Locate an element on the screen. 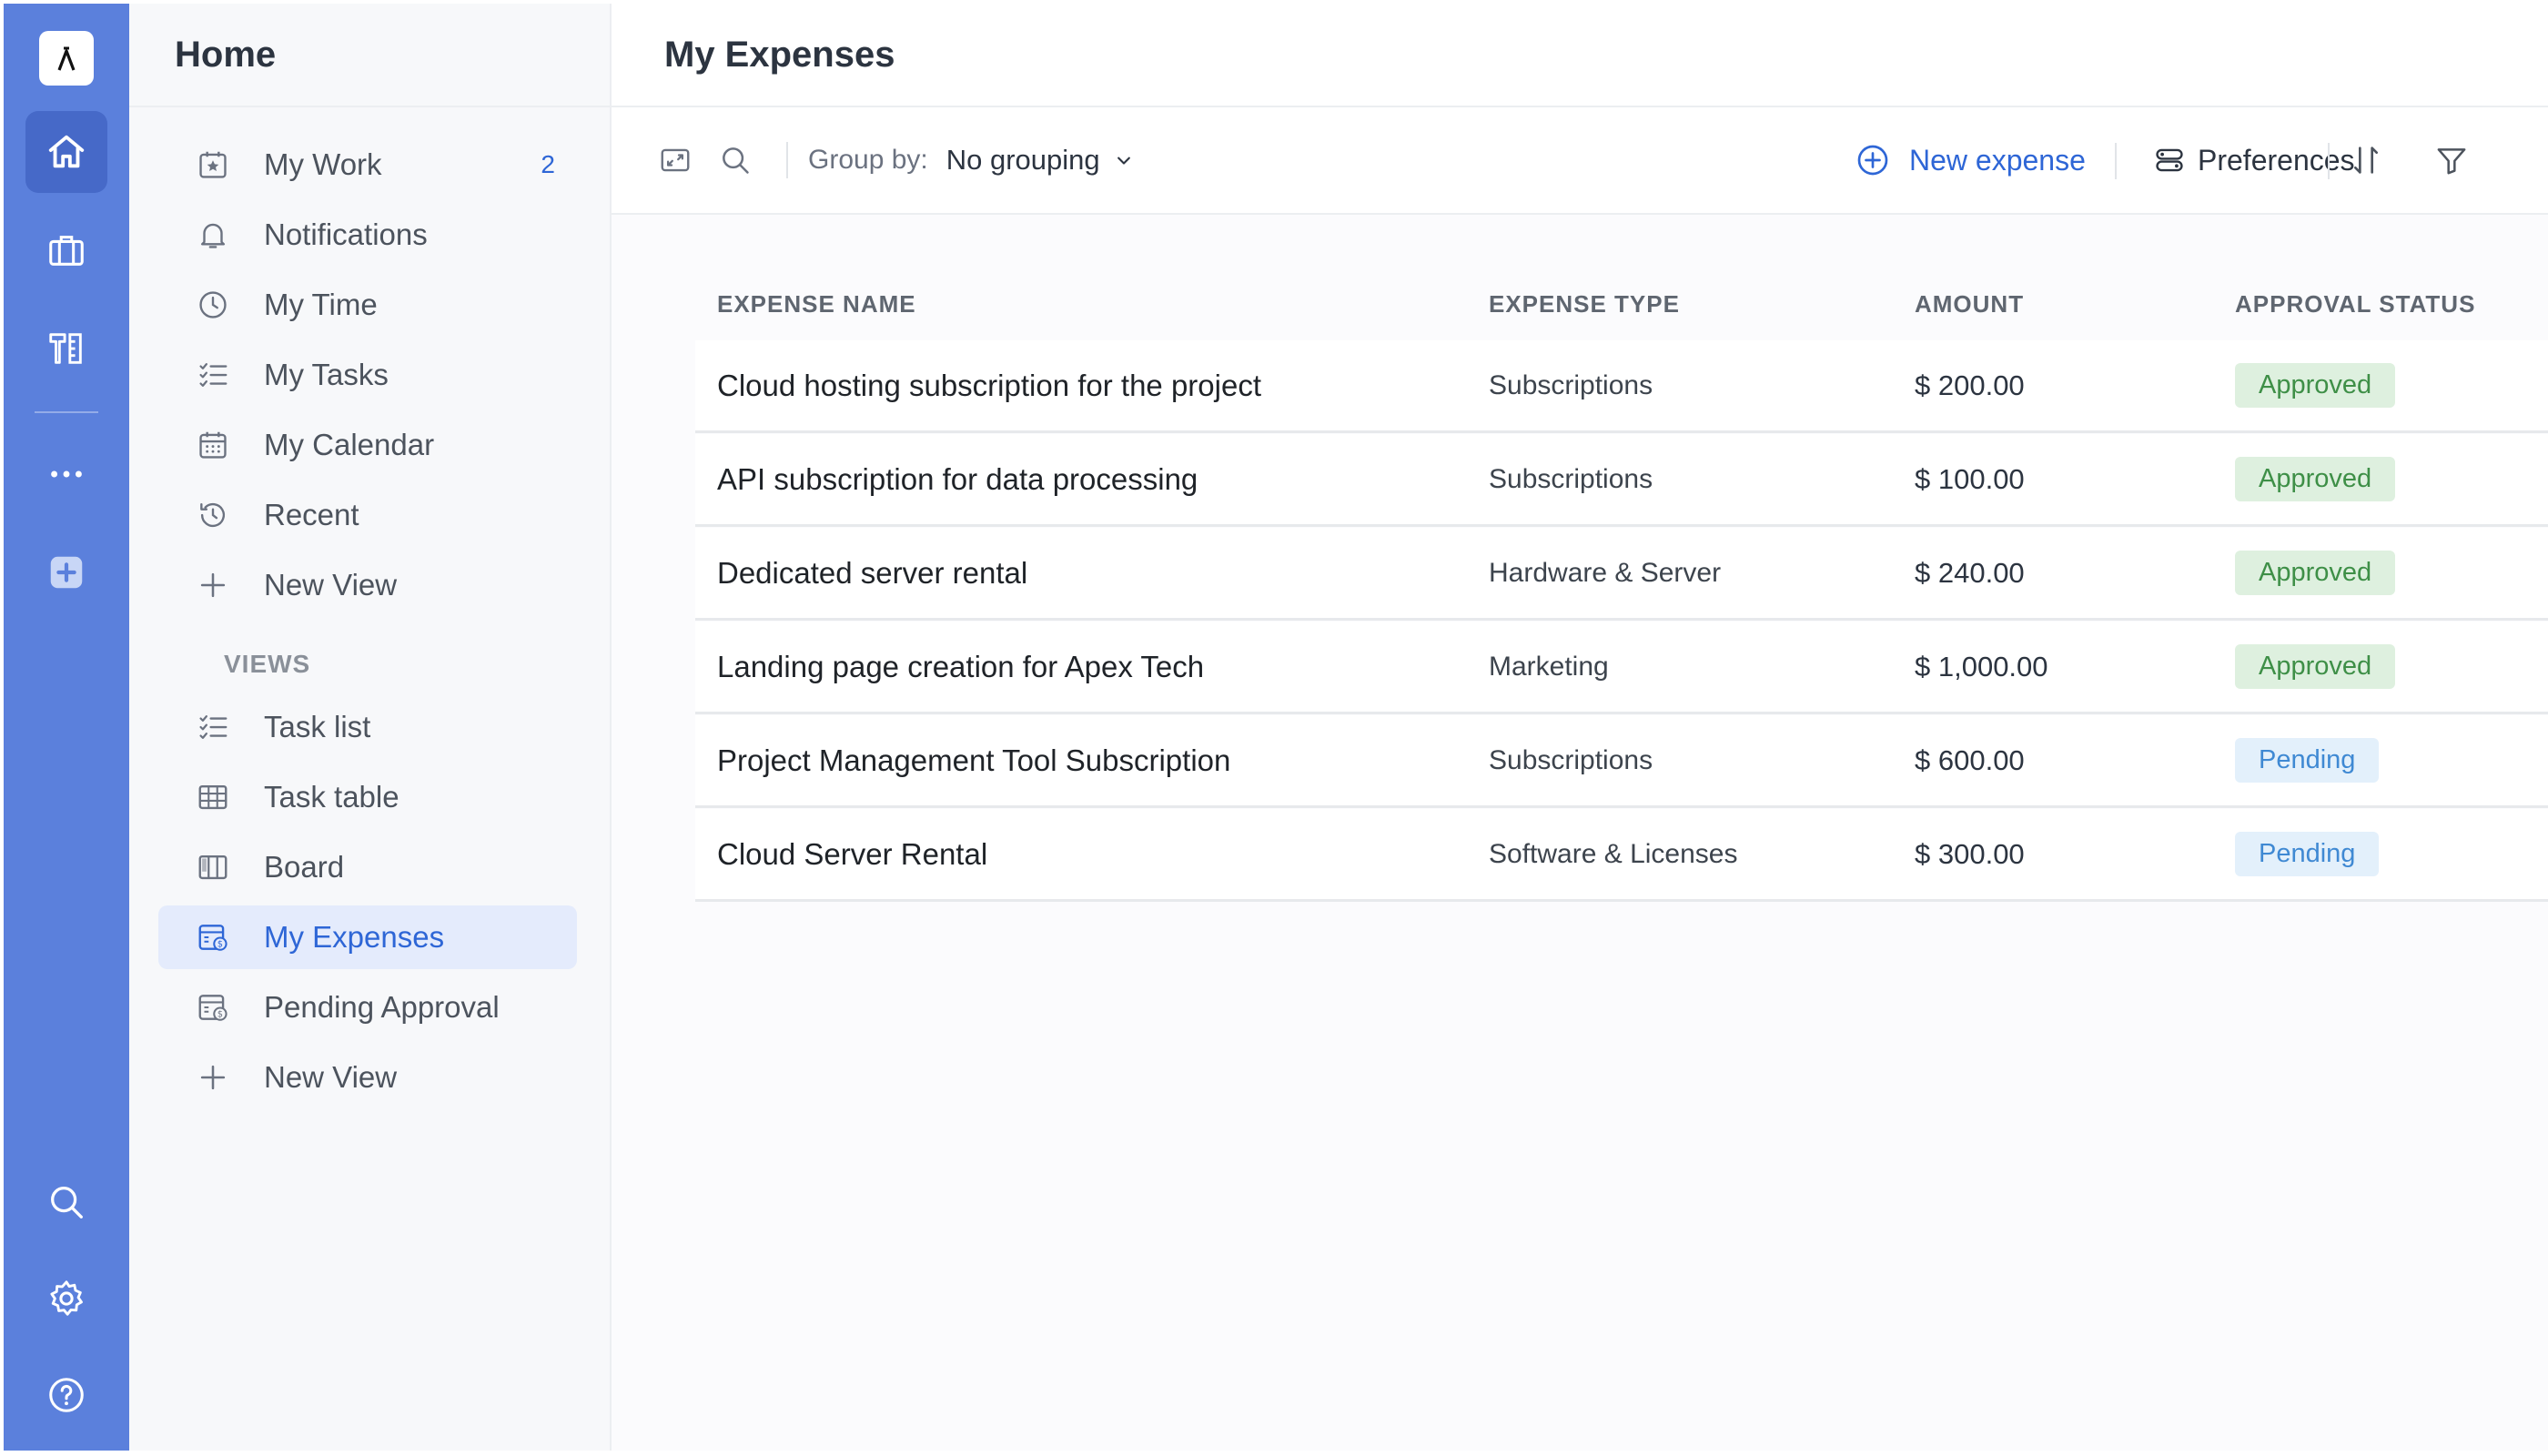  rail-home-button is located at coordinates (66, 152).